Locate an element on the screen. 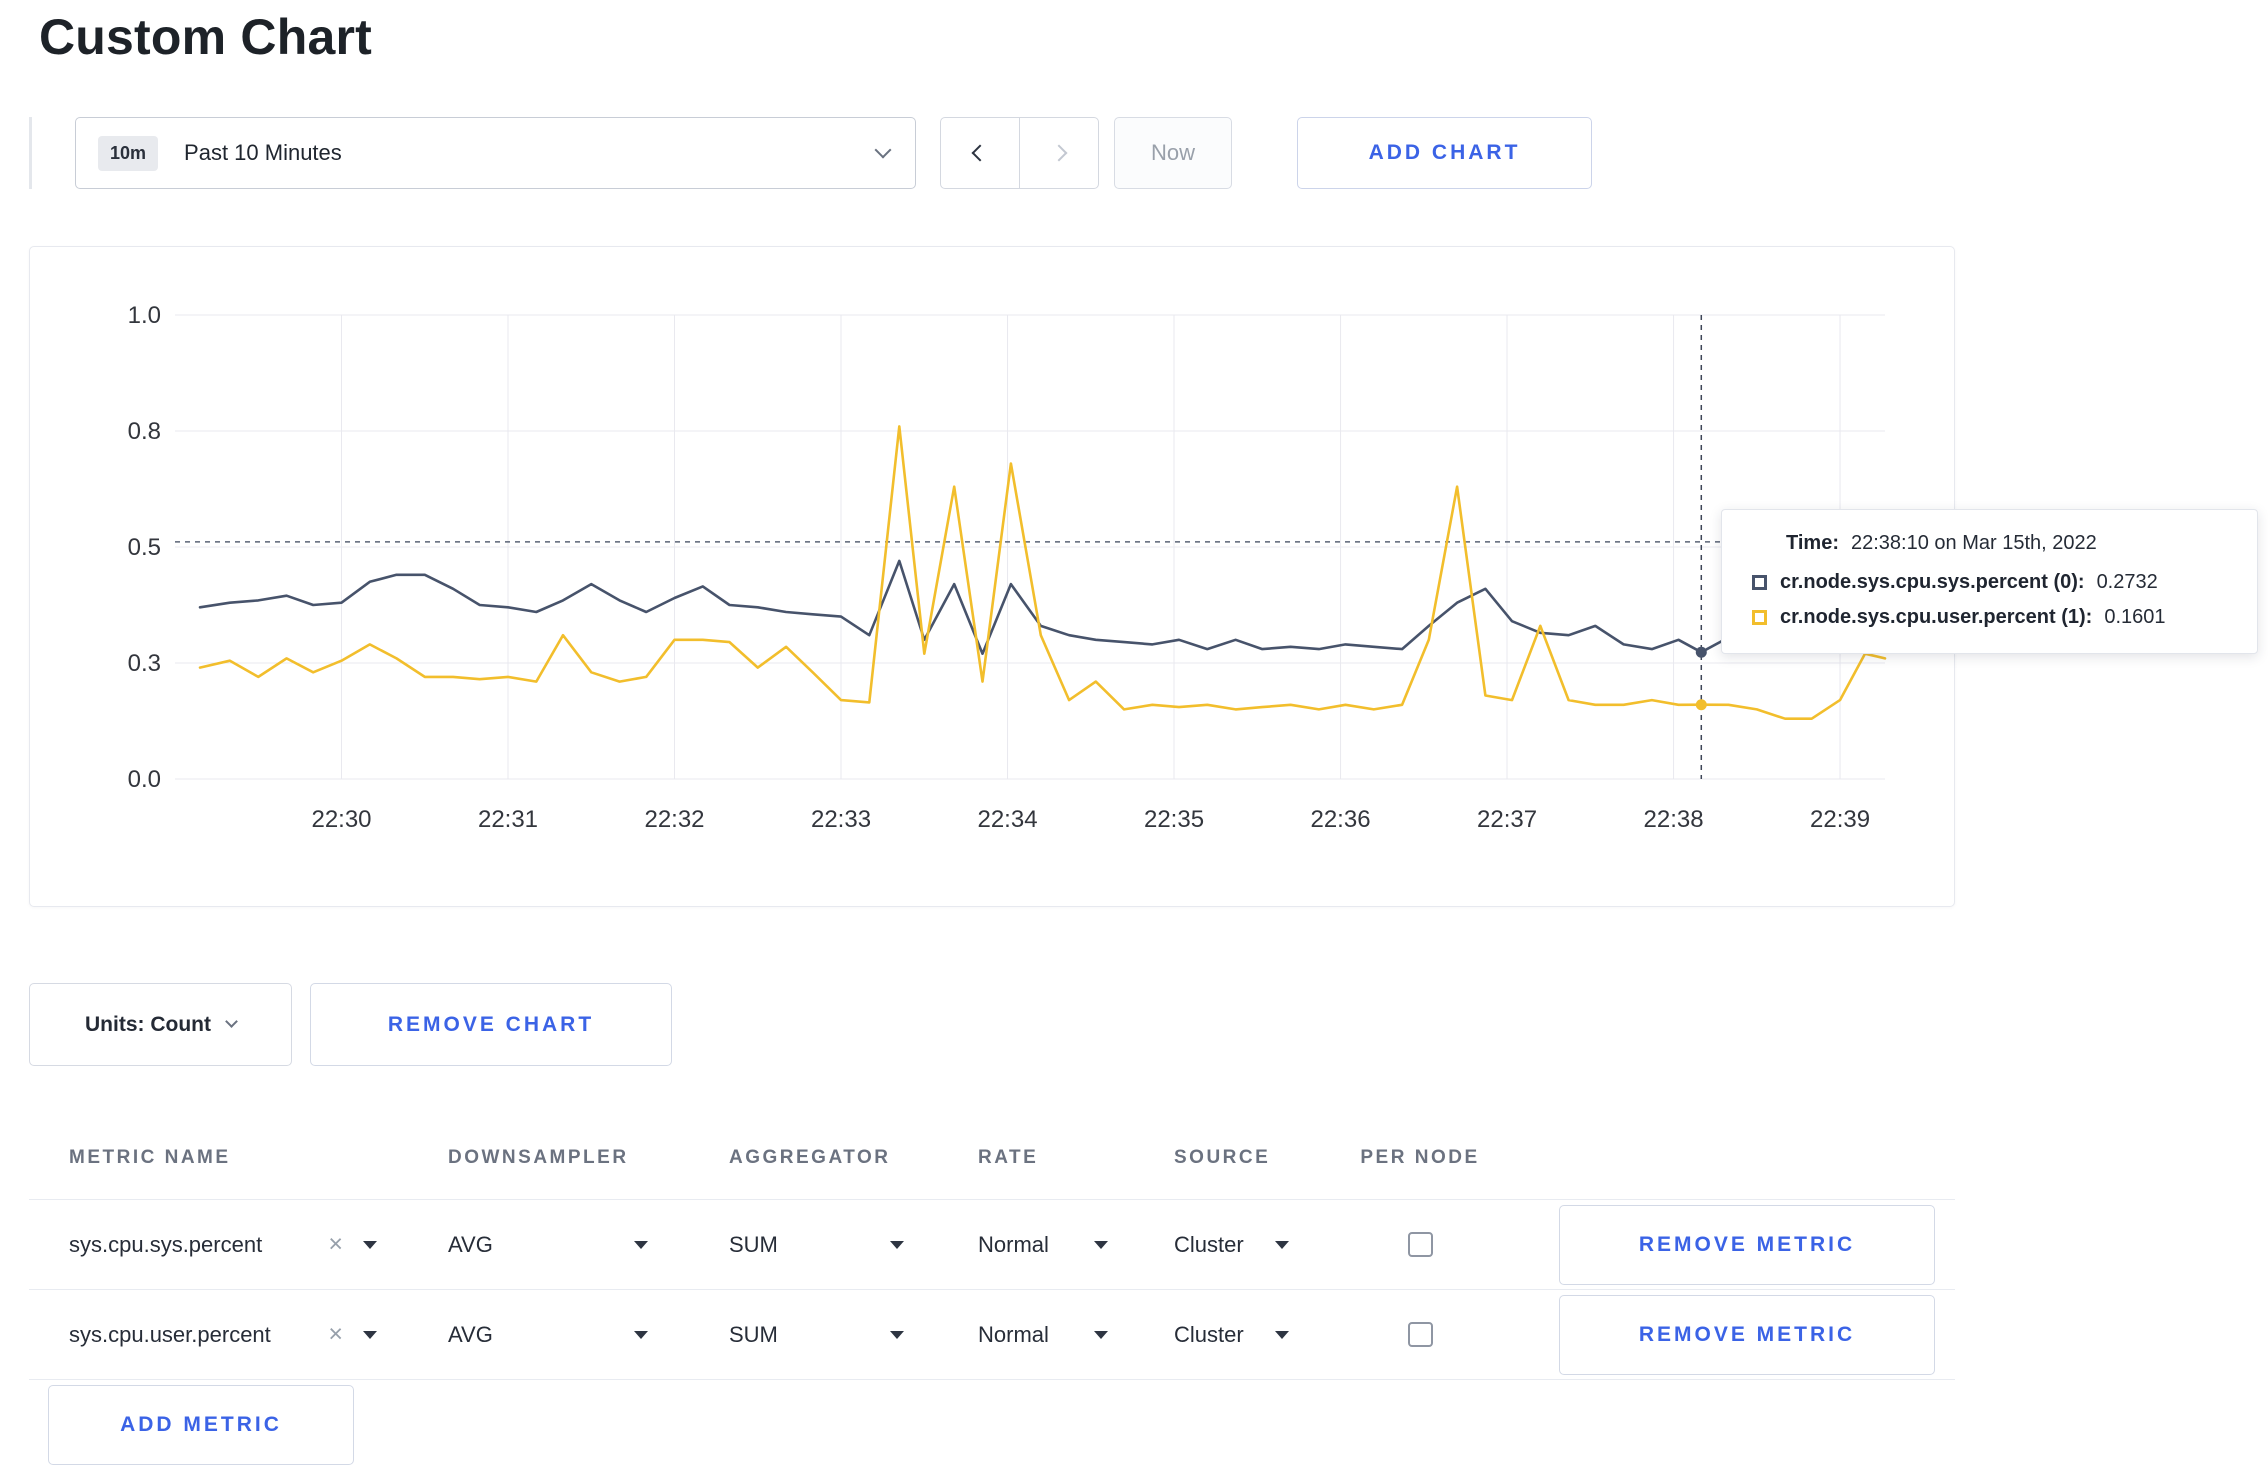 This screenshot has width=2268, height=1478. svg-text: 0.8 is located at coordinates (144, 431).